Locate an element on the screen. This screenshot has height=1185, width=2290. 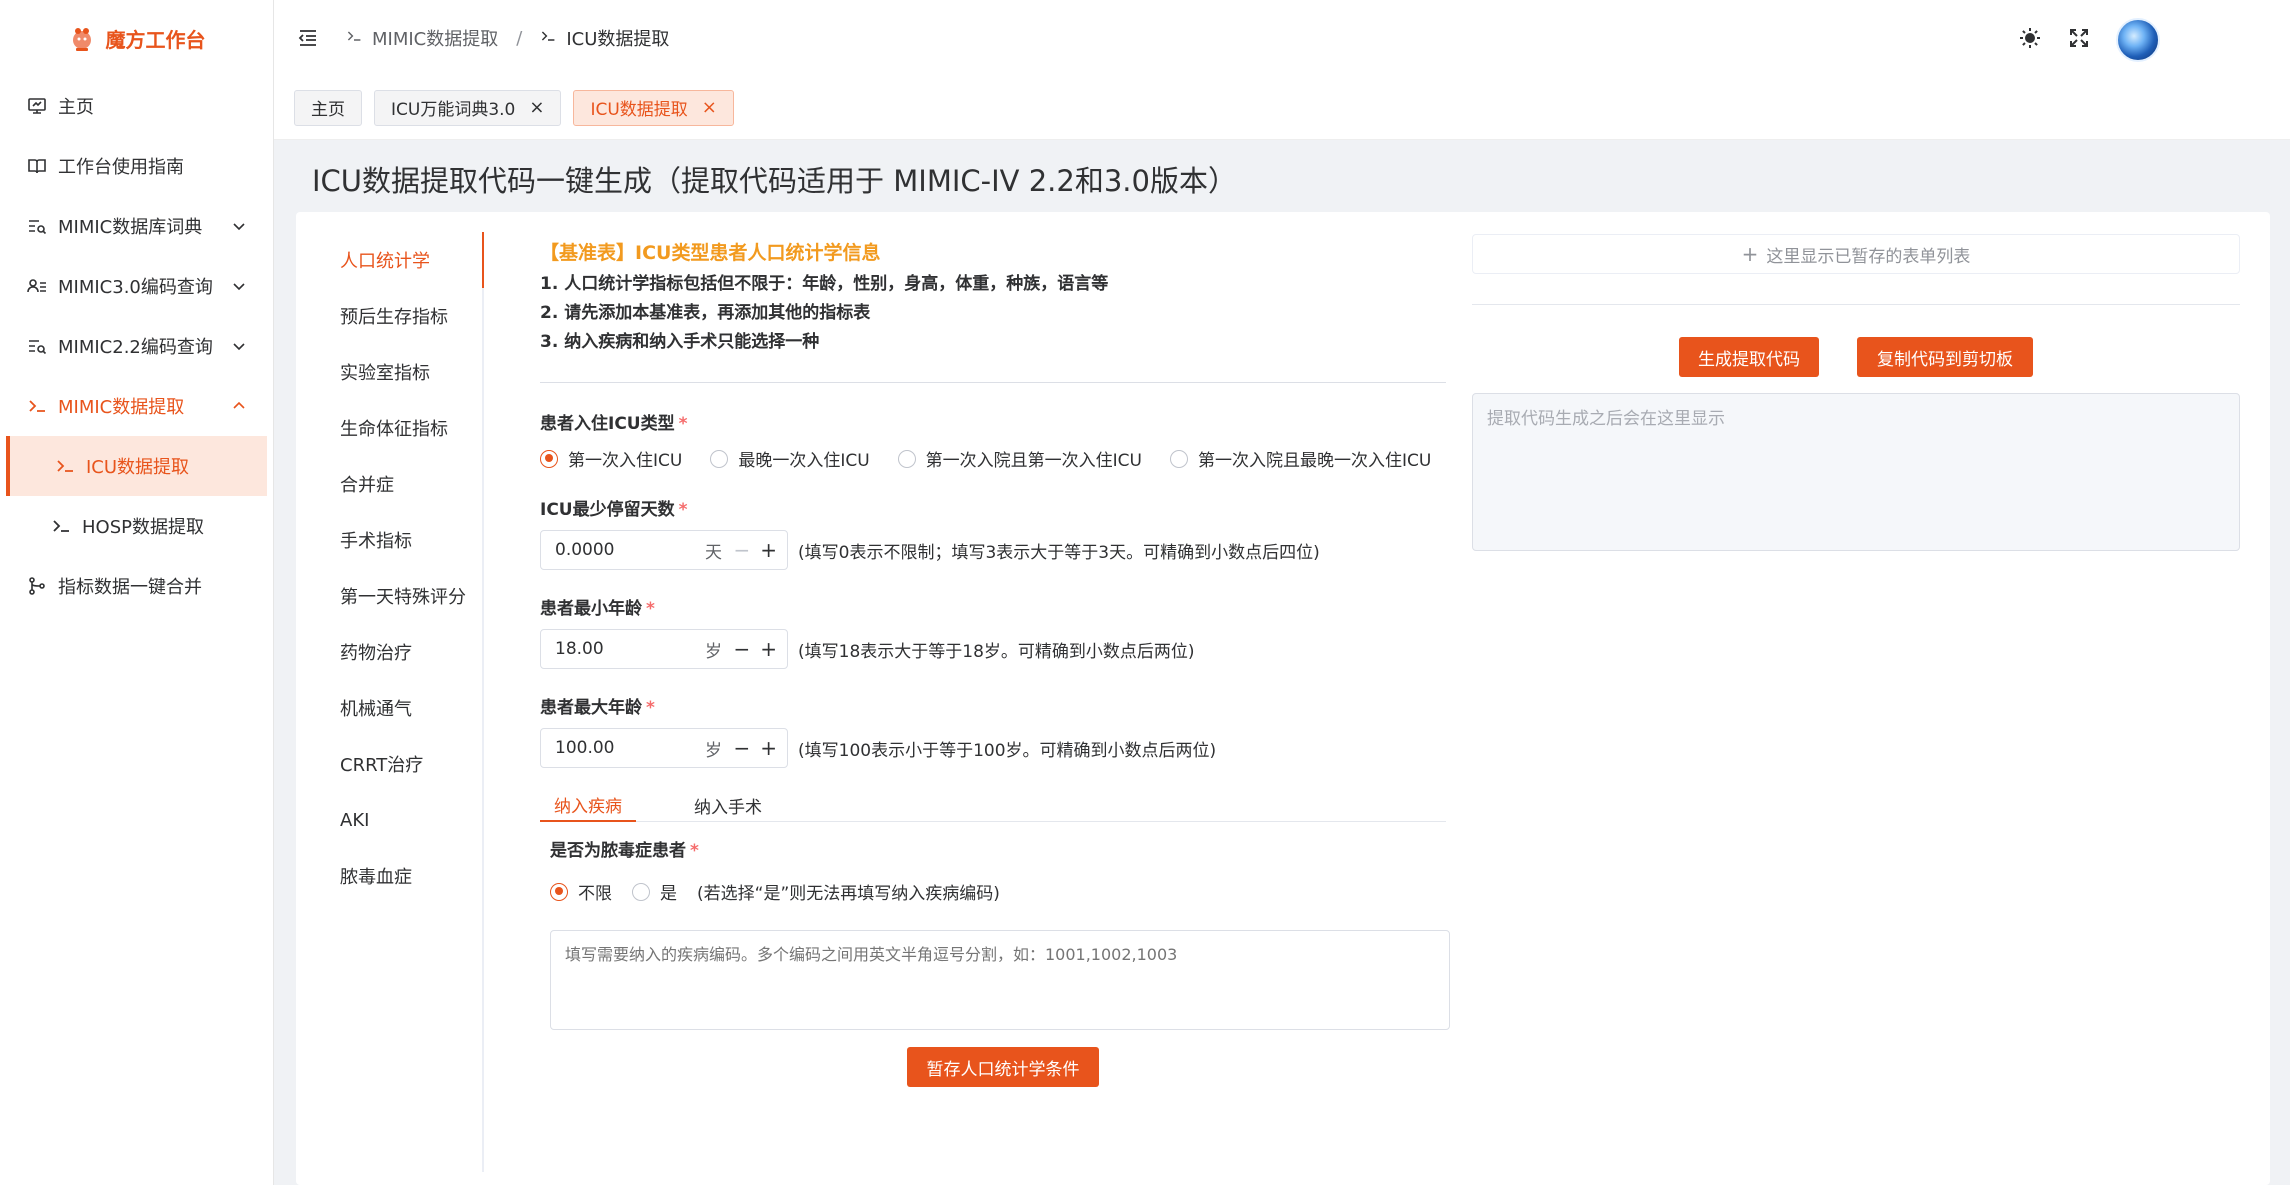
sidebar-item-mimic22-code: MIMIC2.2编码查询 is located at coordinates (136, 346).